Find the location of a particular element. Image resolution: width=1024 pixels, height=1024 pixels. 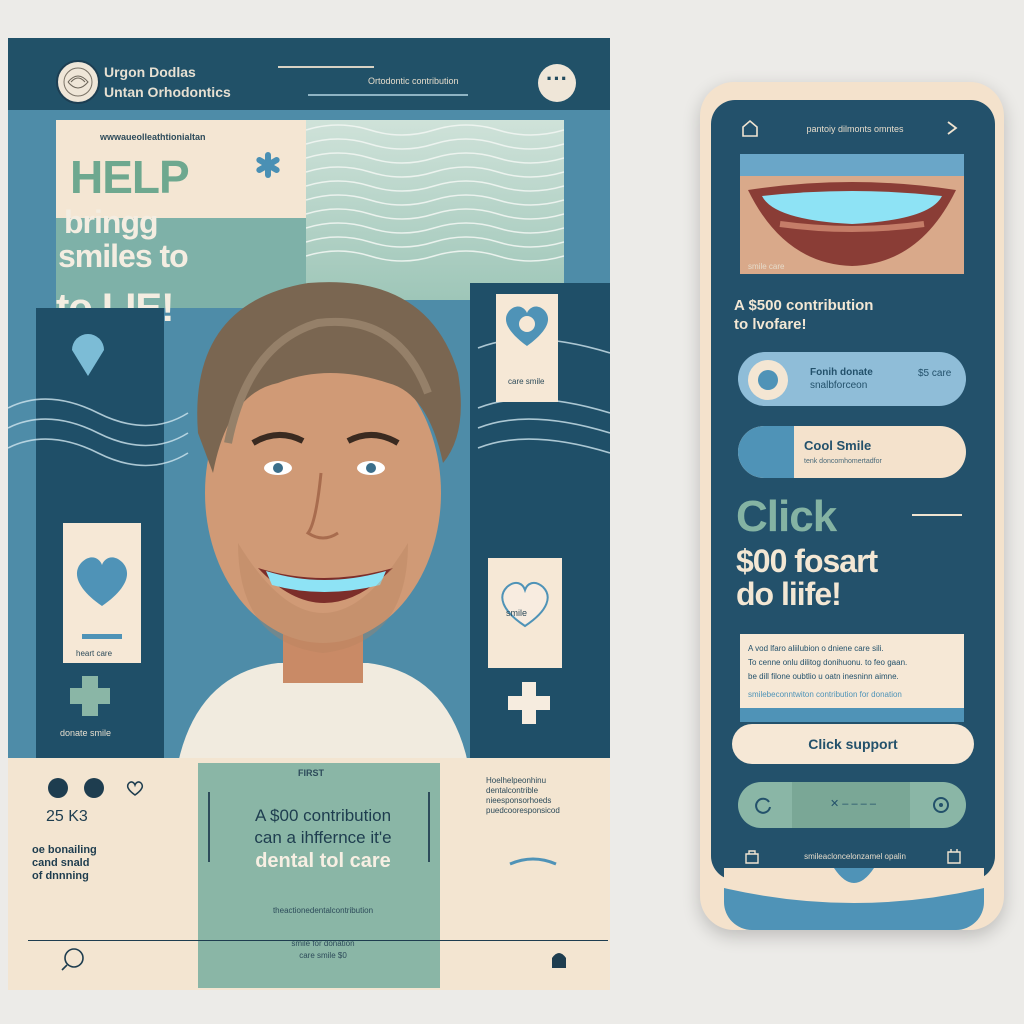

click-sub-line-2: do liife! is located at coordinates (789, 594).